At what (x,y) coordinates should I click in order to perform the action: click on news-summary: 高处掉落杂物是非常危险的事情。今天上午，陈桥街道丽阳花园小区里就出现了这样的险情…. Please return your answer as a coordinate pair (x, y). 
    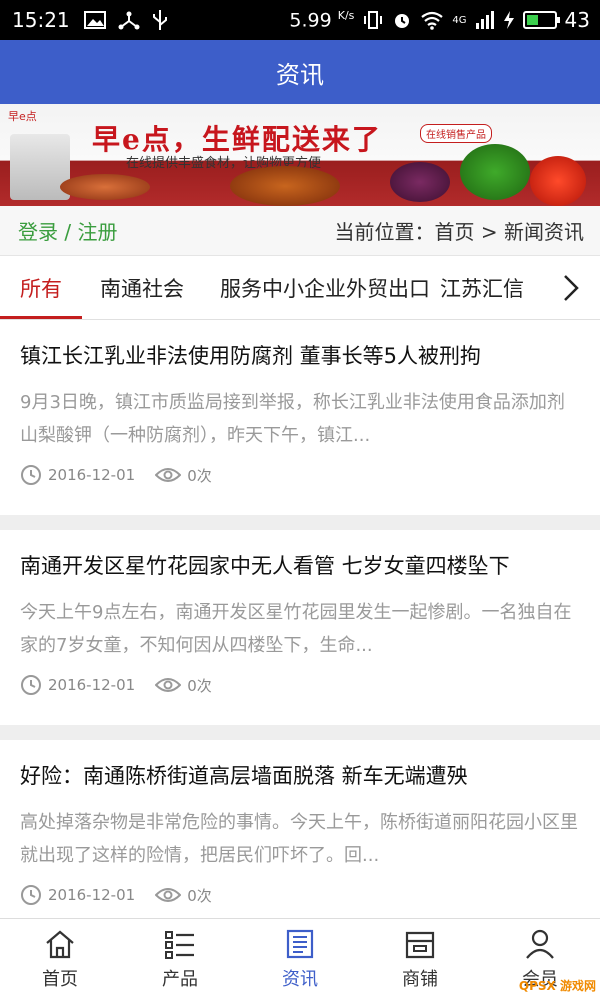
    Looking at the image, I should click on (299, 839).